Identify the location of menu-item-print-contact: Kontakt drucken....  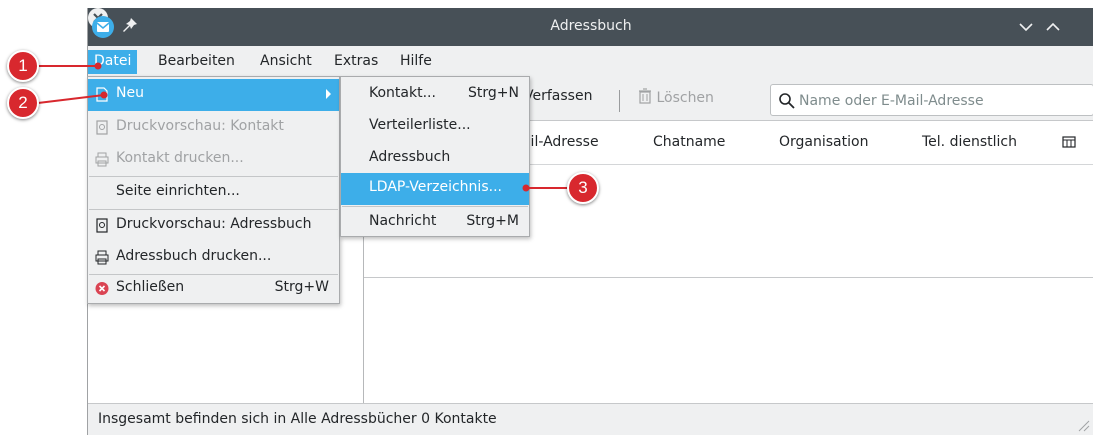
(213, 160).